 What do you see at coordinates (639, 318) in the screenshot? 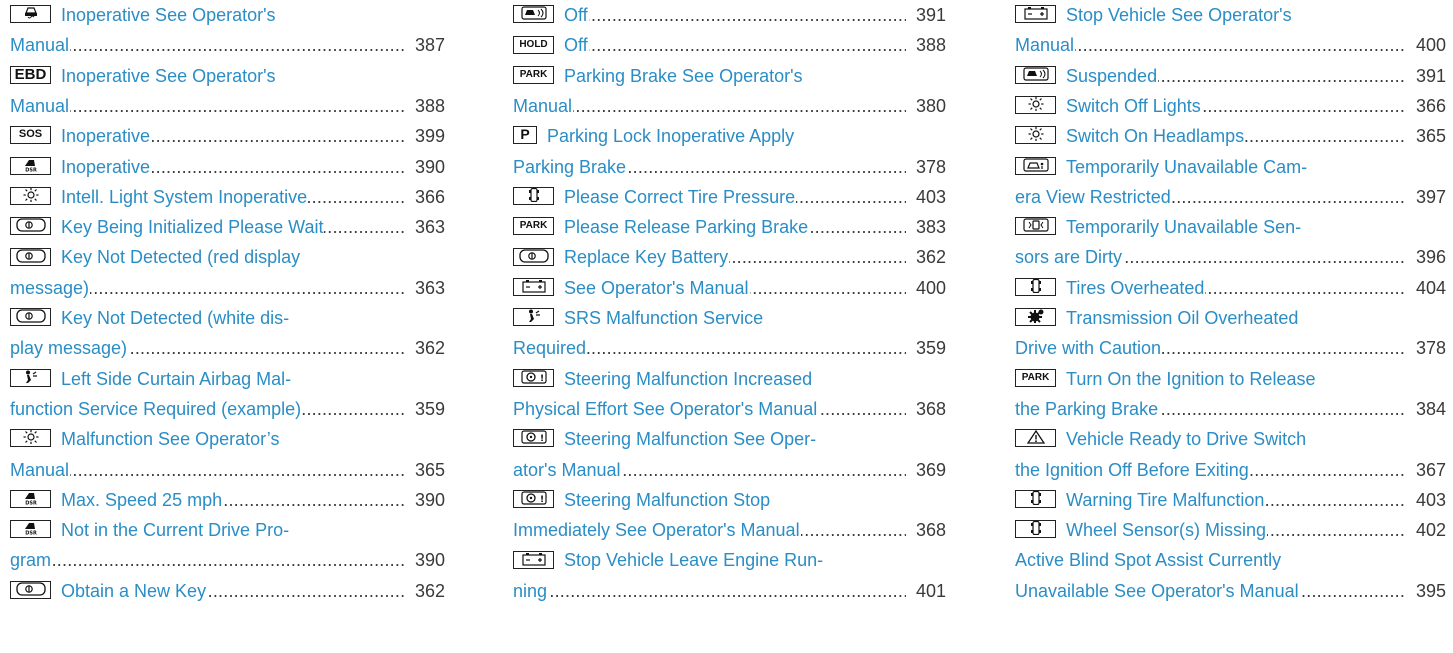
I see `entry-content: SRS Malfunction Service` at bounding box center [639, 318].